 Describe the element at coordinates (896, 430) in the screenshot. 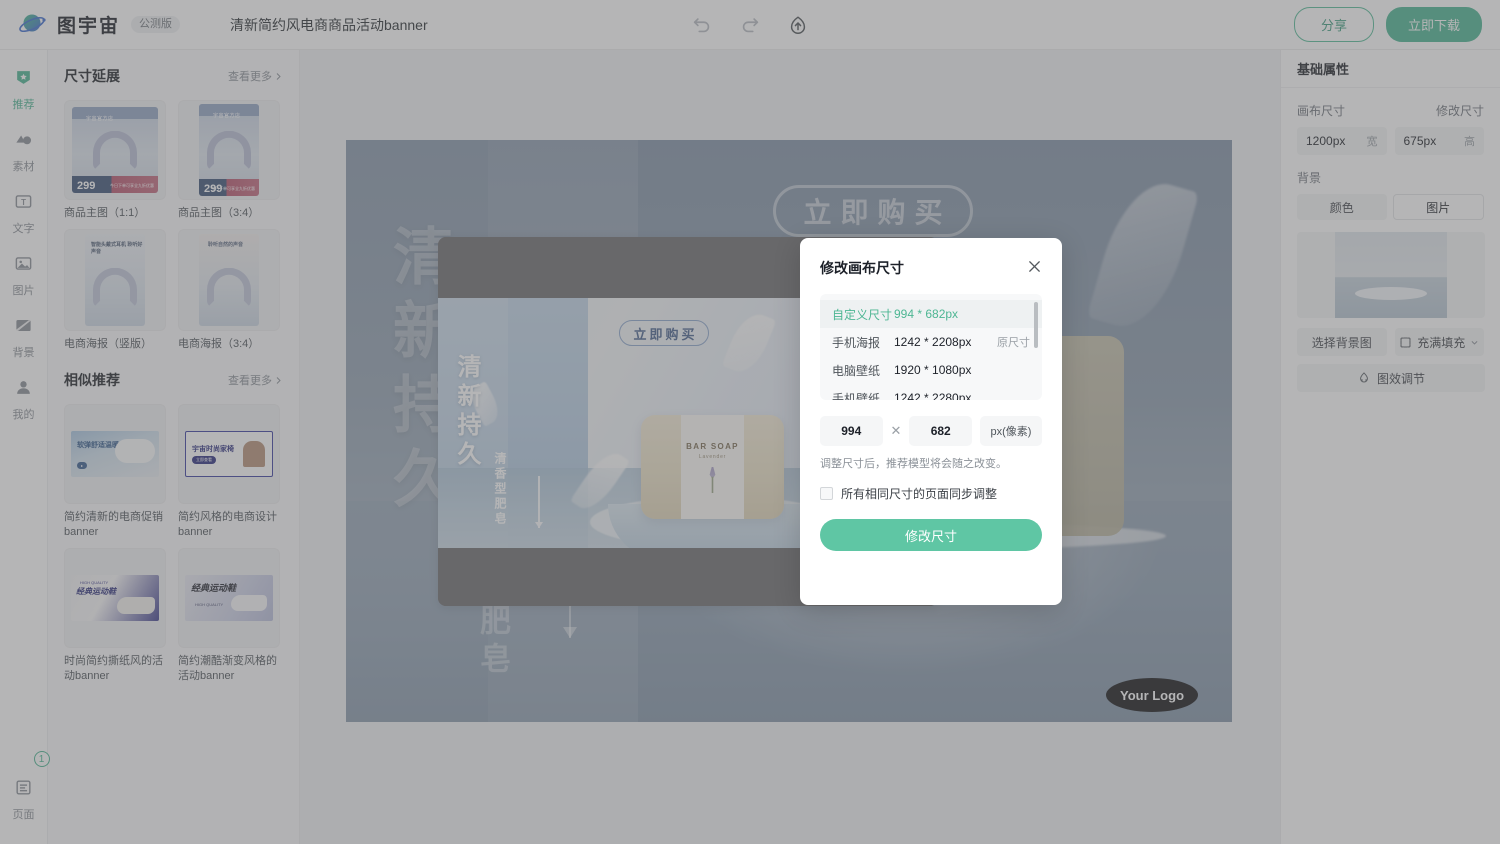

I see `multiply-icon: ✕` at that location.